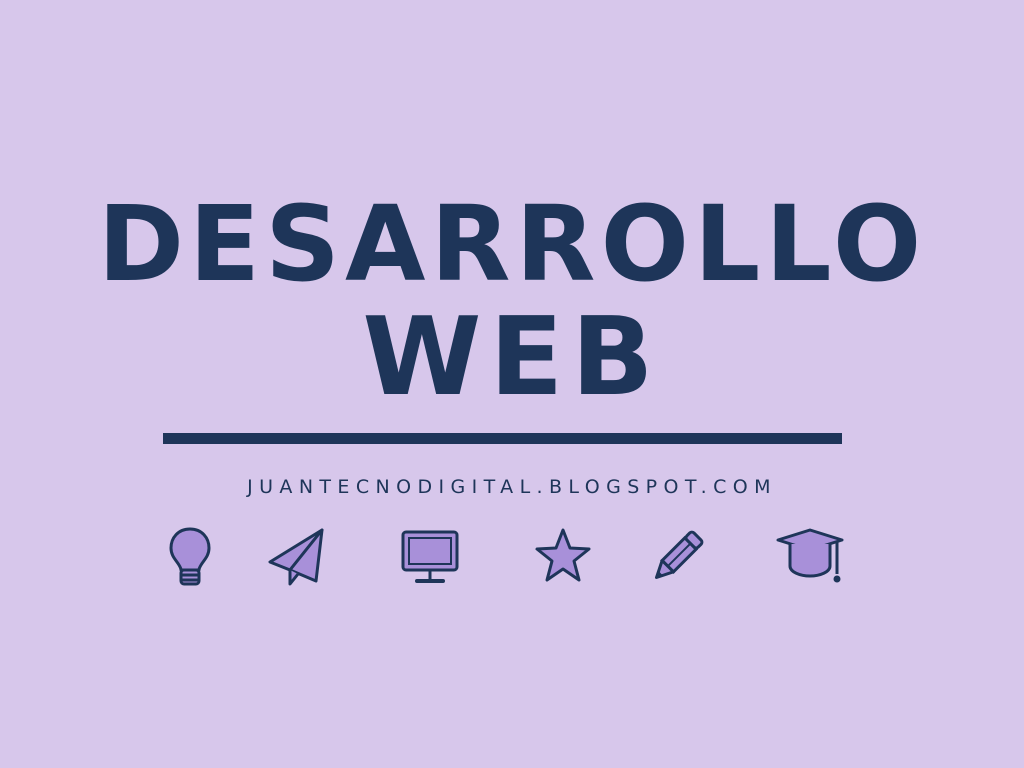 The height and width of the screenshot is (768, 1024). What do you see at coordinates (512, 487) in the screenshot?
I see `blog-url: JUANTECNODIGITAL.BLOGSPOT.COM` at bounding box center [512, 487].